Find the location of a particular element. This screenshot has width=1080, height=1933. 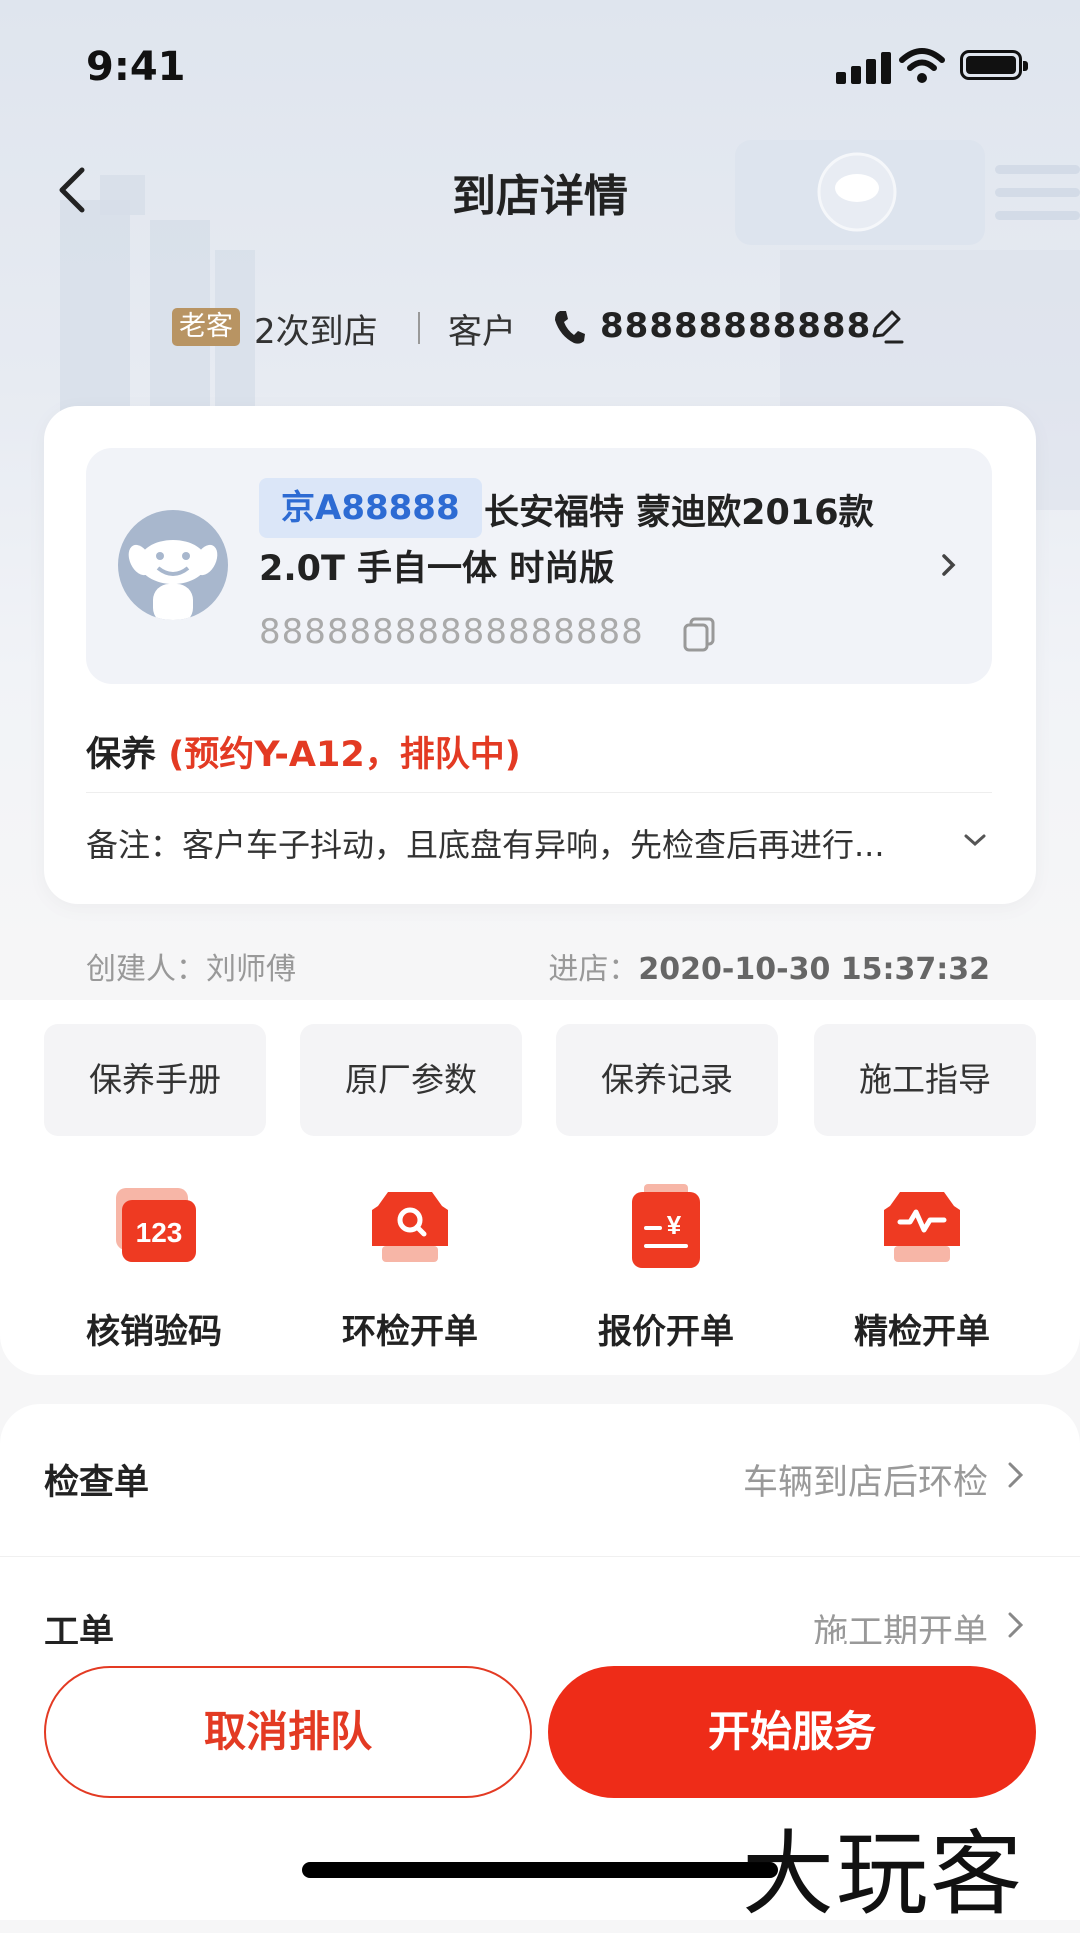

chevron-down-icon is located at coordinates (975, 840).